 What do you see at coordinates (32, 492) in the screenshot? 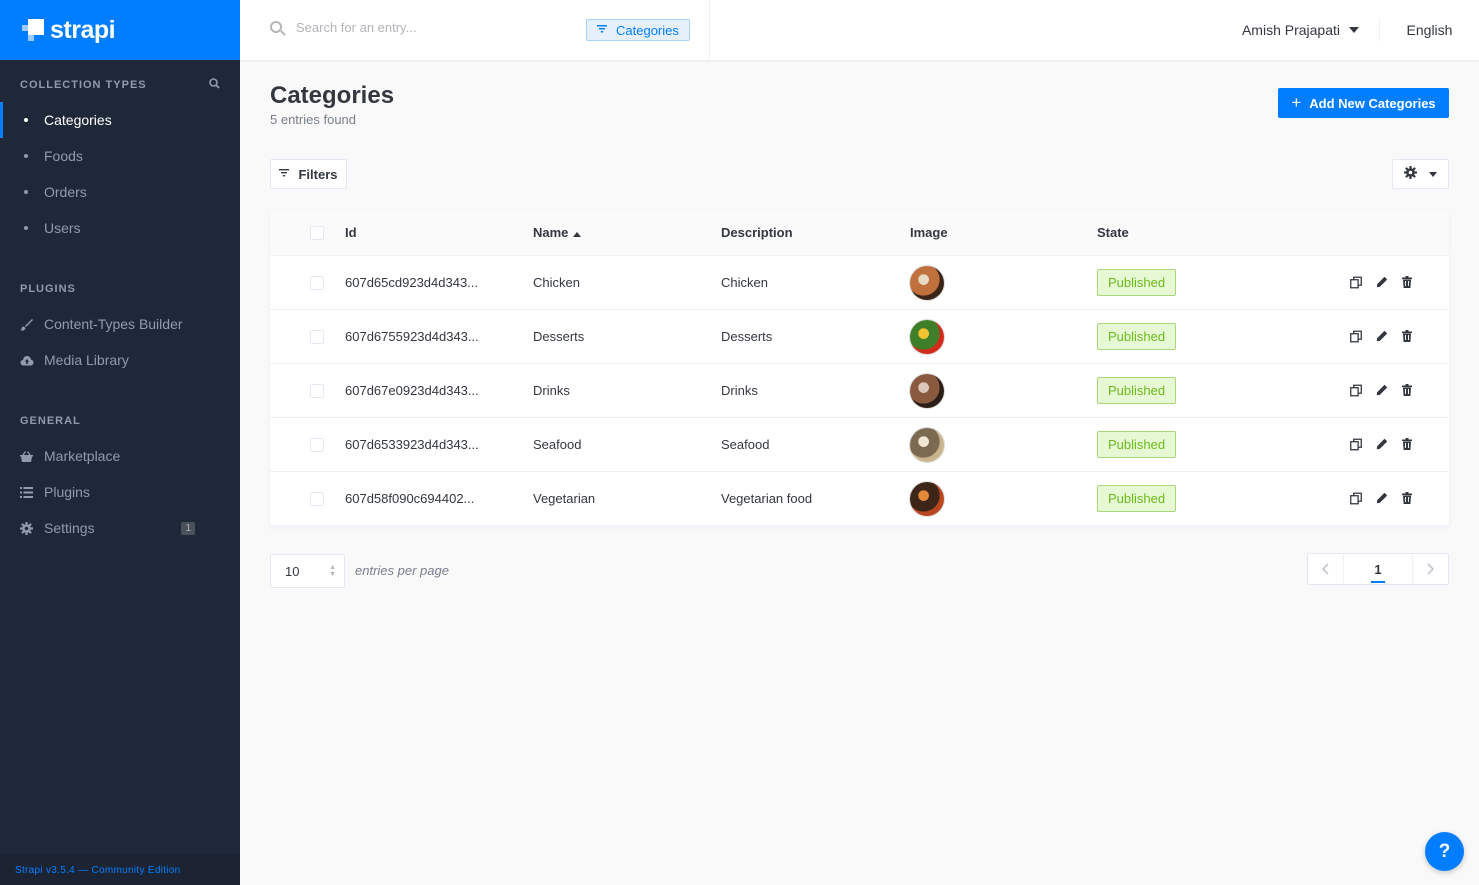
I see `list-icon` at bounding box center [32, 492].